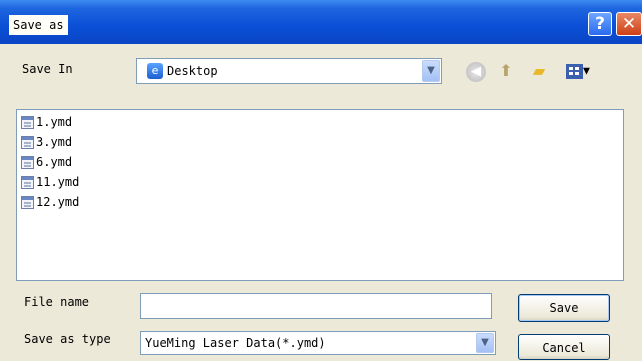 This screenshot has width=642, height=361. Describe the element at coordinates (476, 72) in the screenshot. I see `back-icon: ◀` at that location.